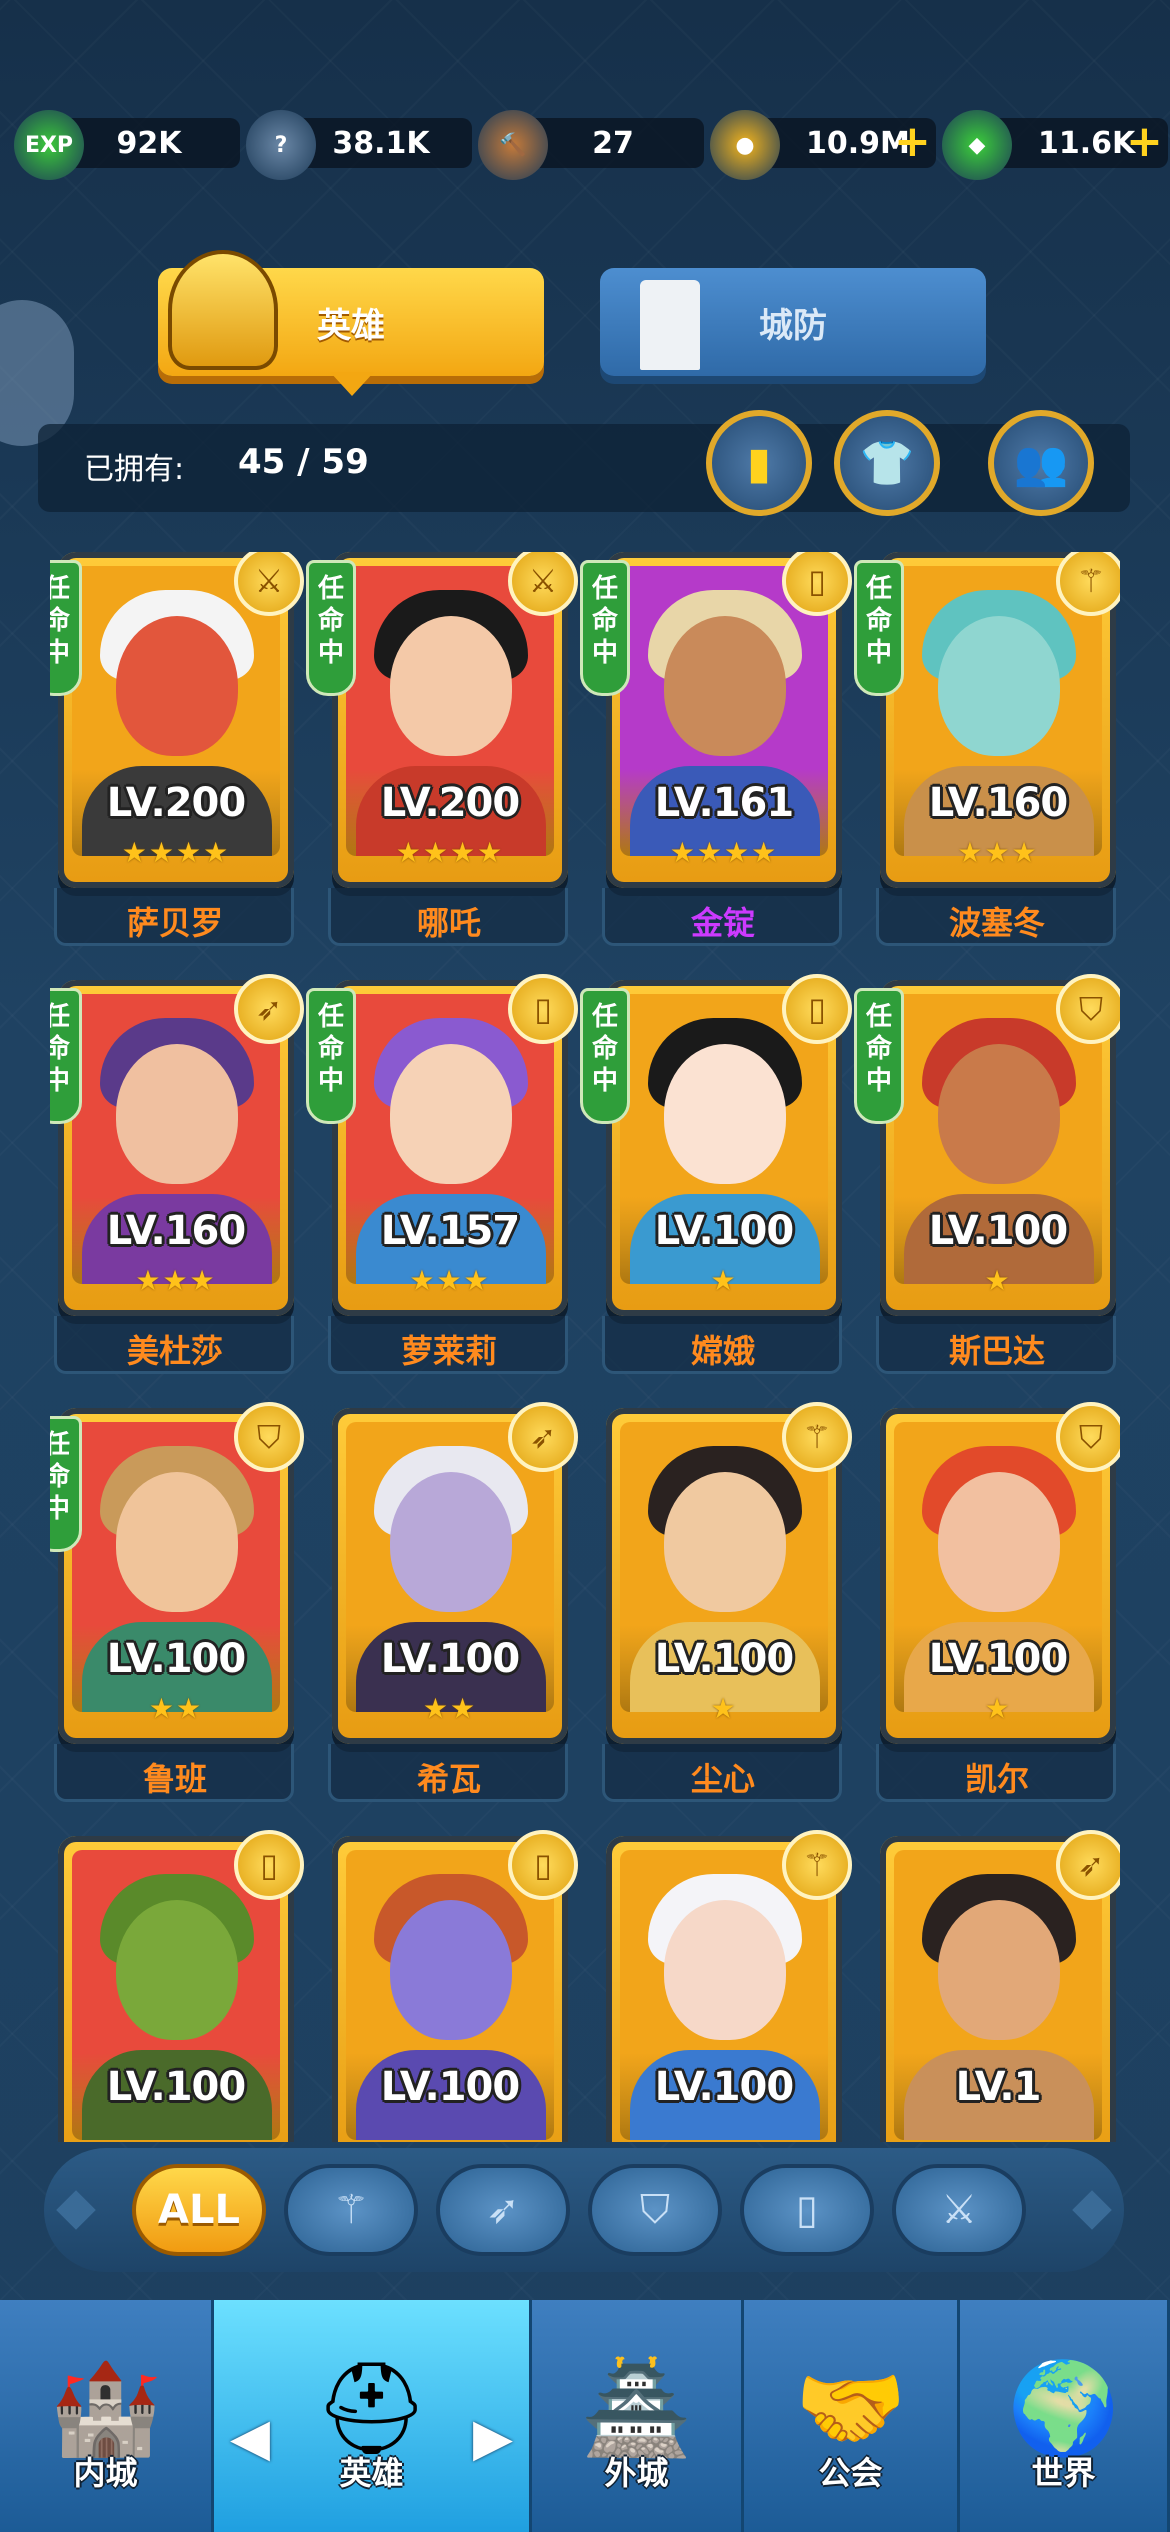 Image resolution: width=1170 pixels, height=2532 pixels. What do you see at coordinates (493, 2438) in the screenshot?
I see `arrow-right-icon: ▶` at bounding box center [493, 2438].